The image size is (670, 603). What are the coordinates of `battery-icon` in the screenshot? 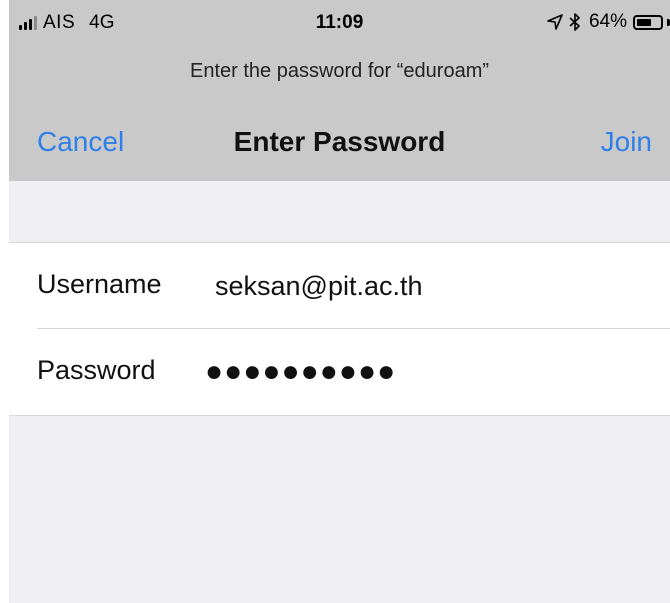 It's located at (651, 22).